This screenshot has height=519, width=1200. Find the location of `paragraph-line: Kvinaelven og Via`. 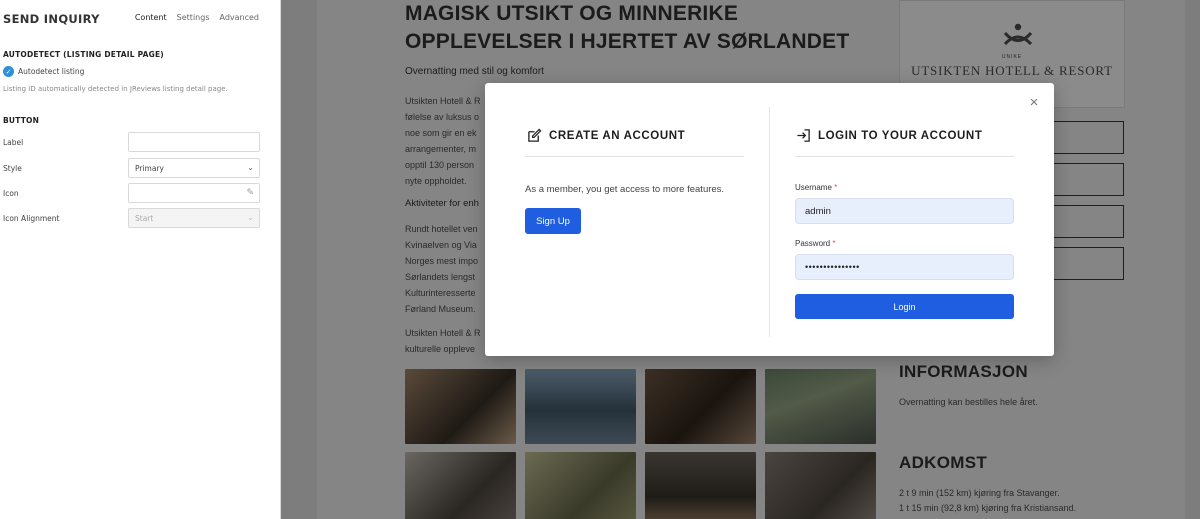

paragraph-line: Kvinaelven og Via is located at coordinates (441, 245).